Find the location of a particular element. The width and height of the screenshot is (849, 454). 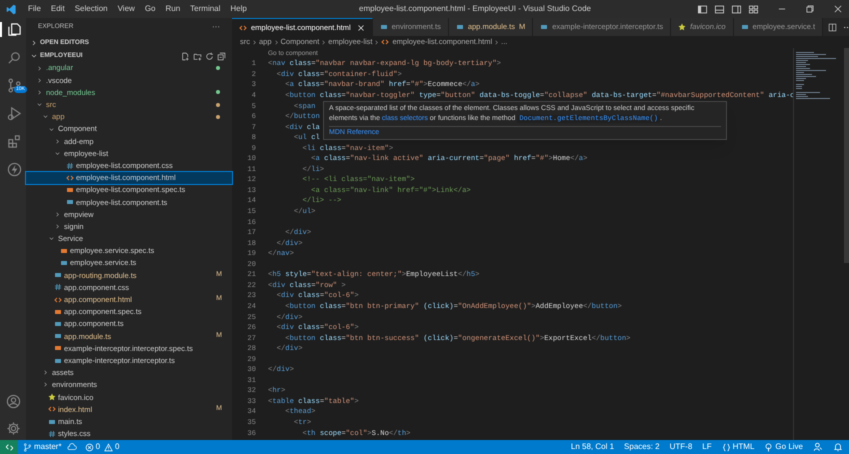

branch-icon is located at coordinates (27, 447).